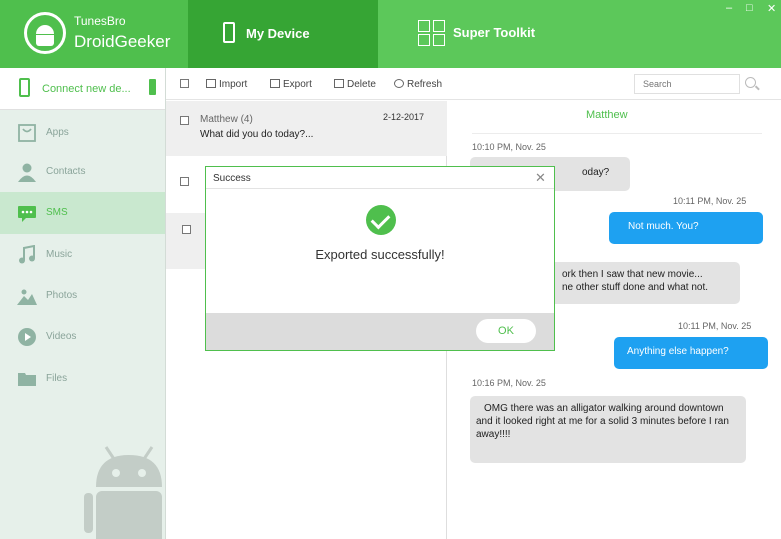 The image size is (781, 539). I want to click on music-note-icon, so click(27, 254).